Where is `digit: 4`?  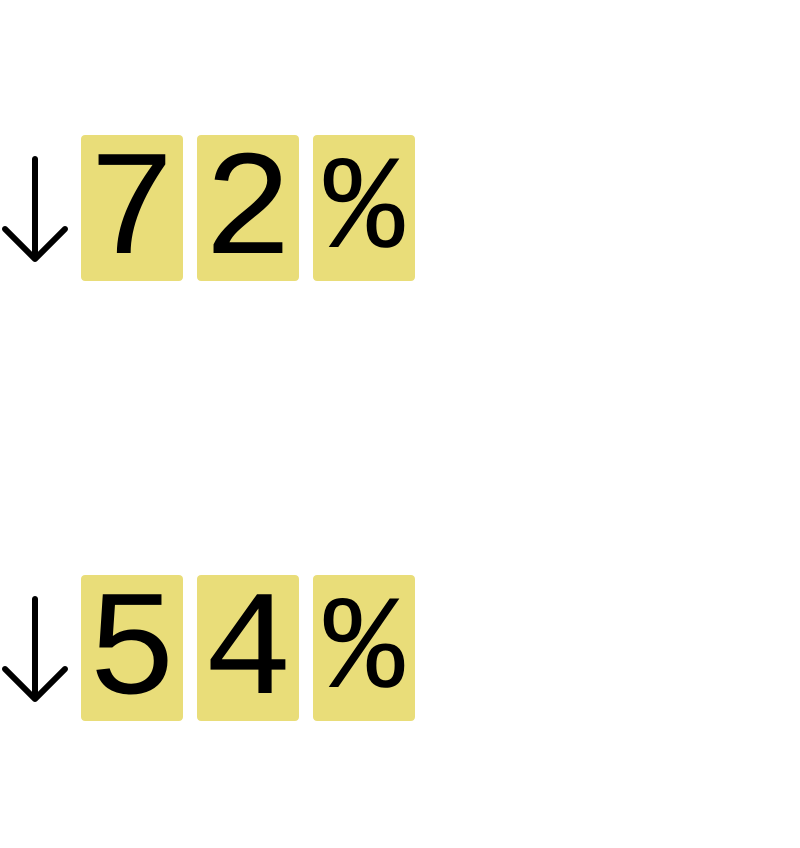 digit: 4 is located at coordinates (247, 648).